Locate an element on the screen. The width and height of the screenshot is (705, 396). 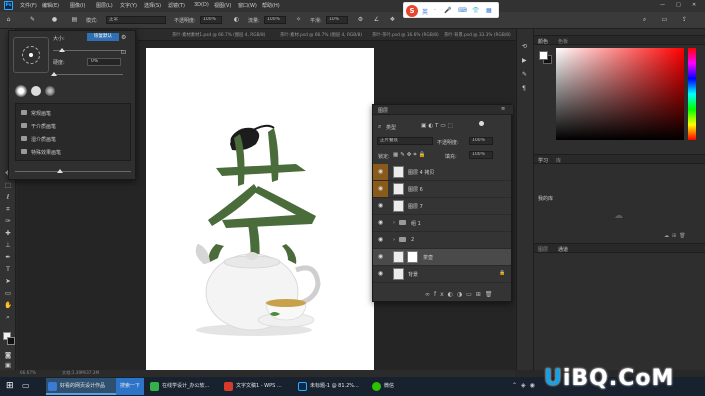
tab-learn: 学习 is located at coordinates (543, 160).